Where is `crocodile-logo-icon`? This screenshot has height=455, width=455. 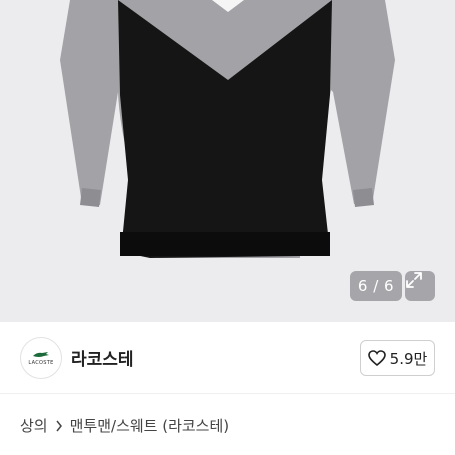 crocodile-logo-icon is located at coordinates (41, 354).